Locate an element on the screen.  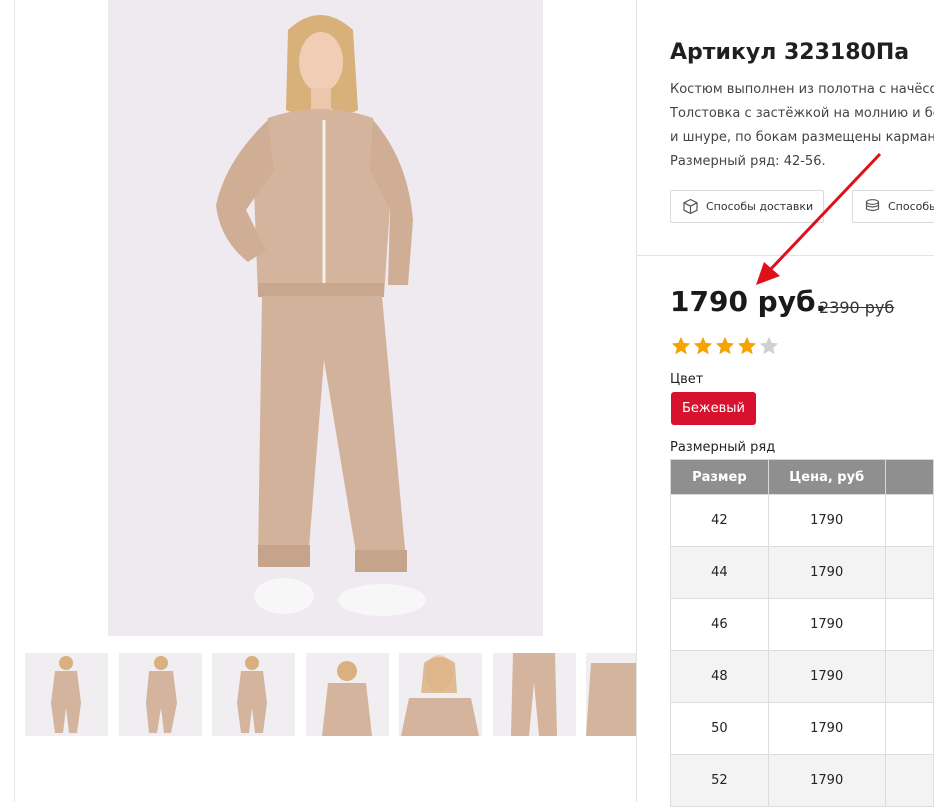
column-header-extra is located at coordinates (909, 477).